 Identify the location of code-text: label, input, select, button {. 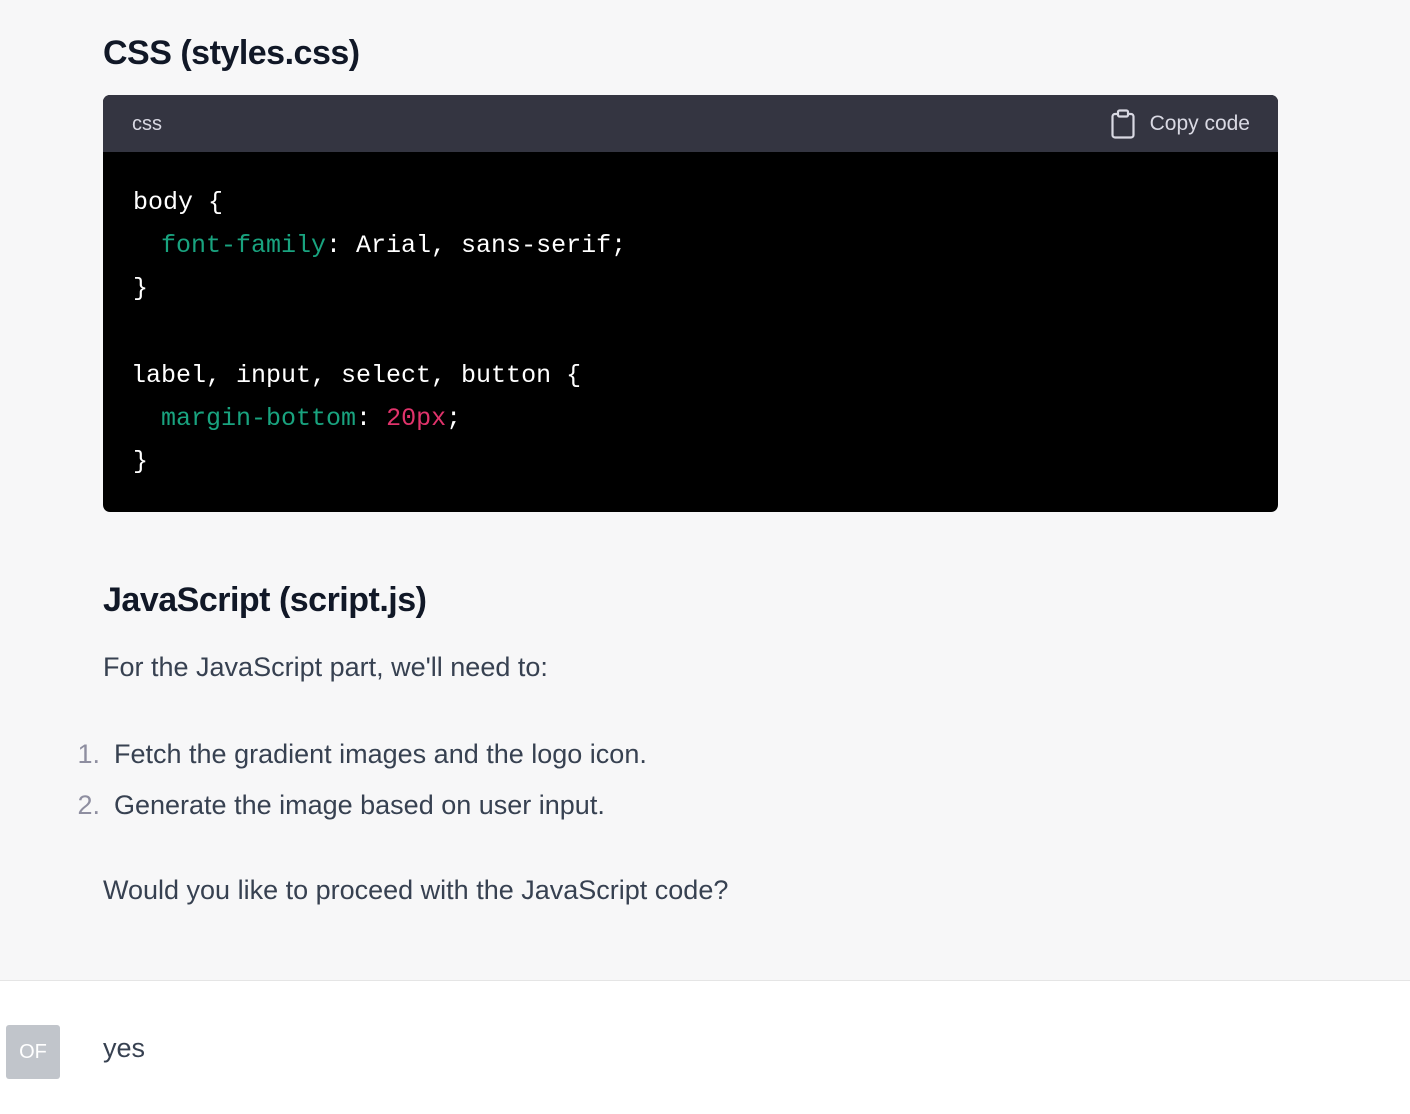
(356, 375).